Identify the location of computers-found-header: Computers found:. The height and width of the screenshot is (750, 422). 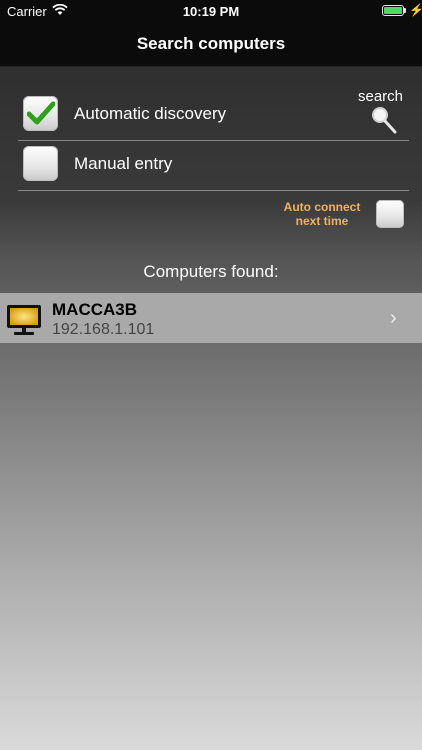
(211, 271).